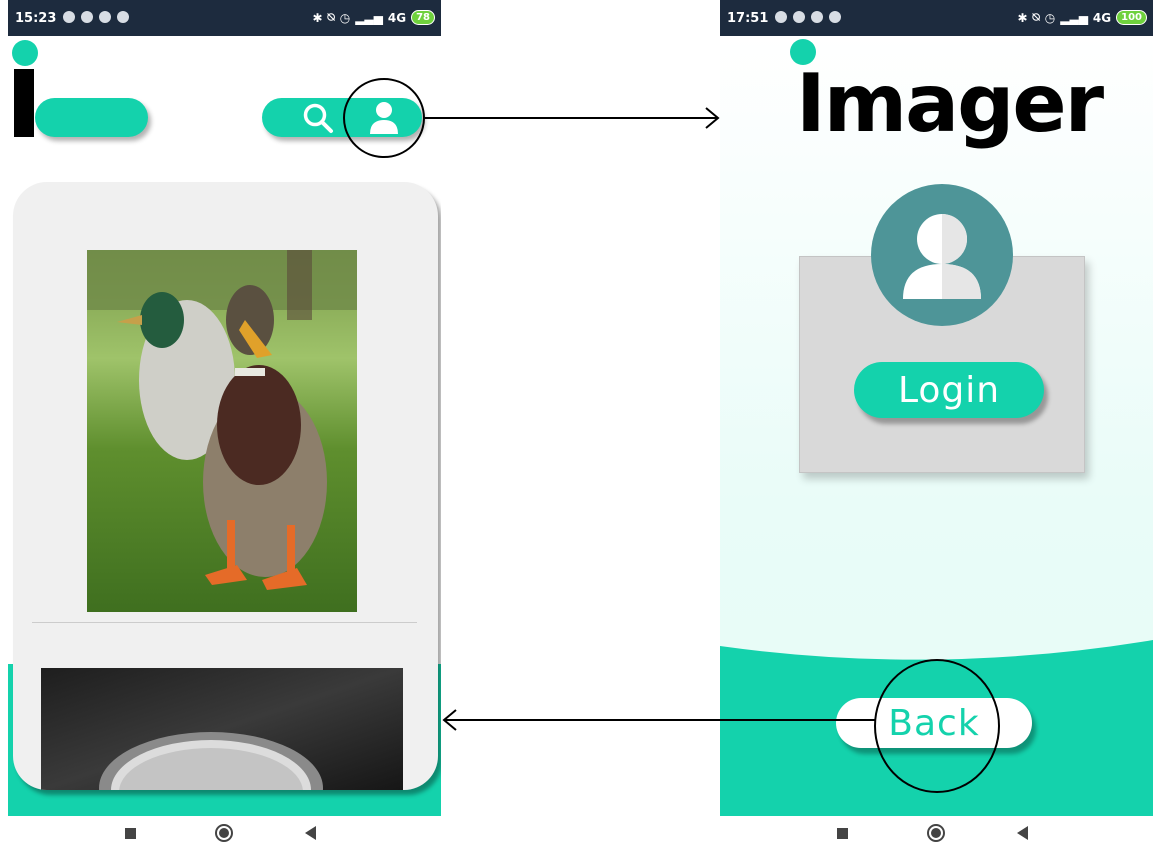 This screenshot has height=854, width=1154. What do you see at coordinates (949, 390) in the screenshot?
I see `login-button: Login` at bounding box center [949, 390].